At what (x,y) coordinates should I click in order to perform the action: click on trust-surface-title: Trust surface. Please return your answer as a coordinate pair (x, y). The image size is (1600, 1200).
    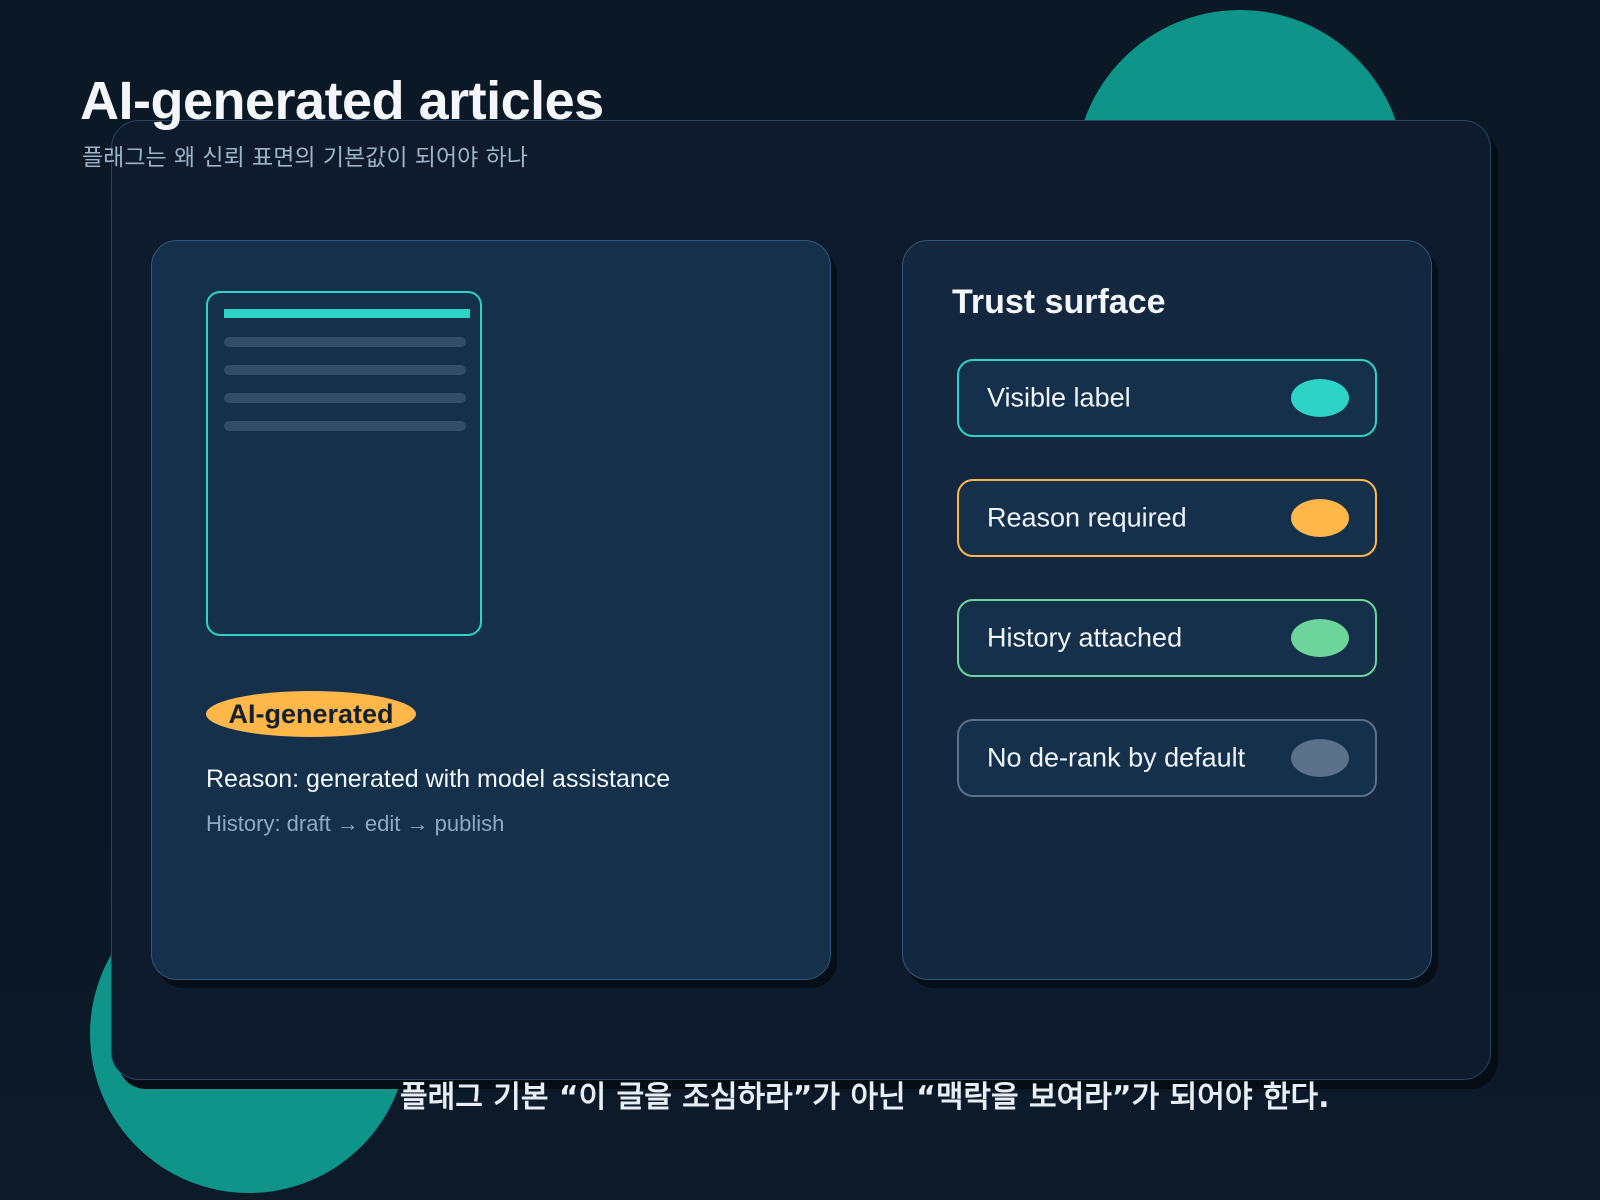
    Looking at the image, I should click on (1059, 302).